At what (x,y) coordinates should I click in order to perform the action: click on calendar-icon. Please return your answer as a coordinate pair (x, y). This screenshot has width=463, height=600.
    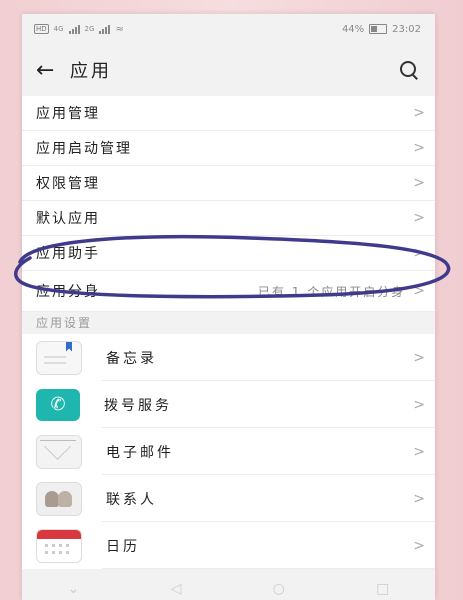
    Looking at the image, I should click on (59, 545).